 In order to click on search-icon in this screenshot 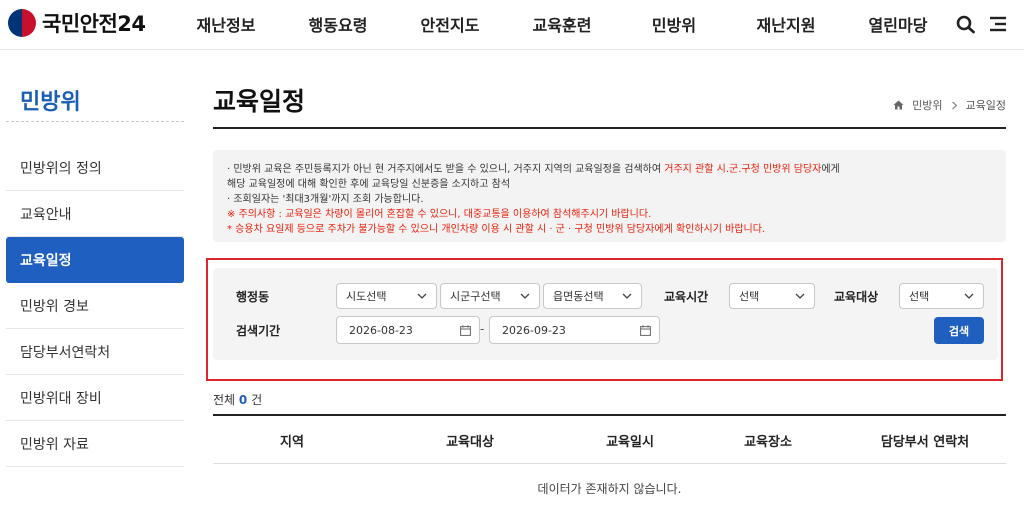, I will do `click(966, 24)`.